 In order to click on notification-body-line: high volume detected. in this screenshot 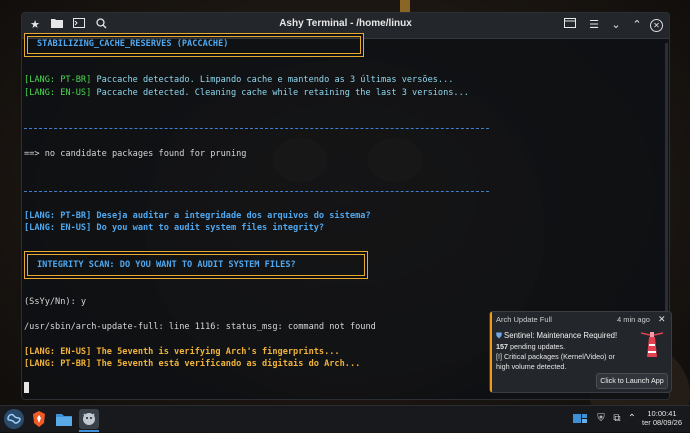, I will do `click(531, 366)`.